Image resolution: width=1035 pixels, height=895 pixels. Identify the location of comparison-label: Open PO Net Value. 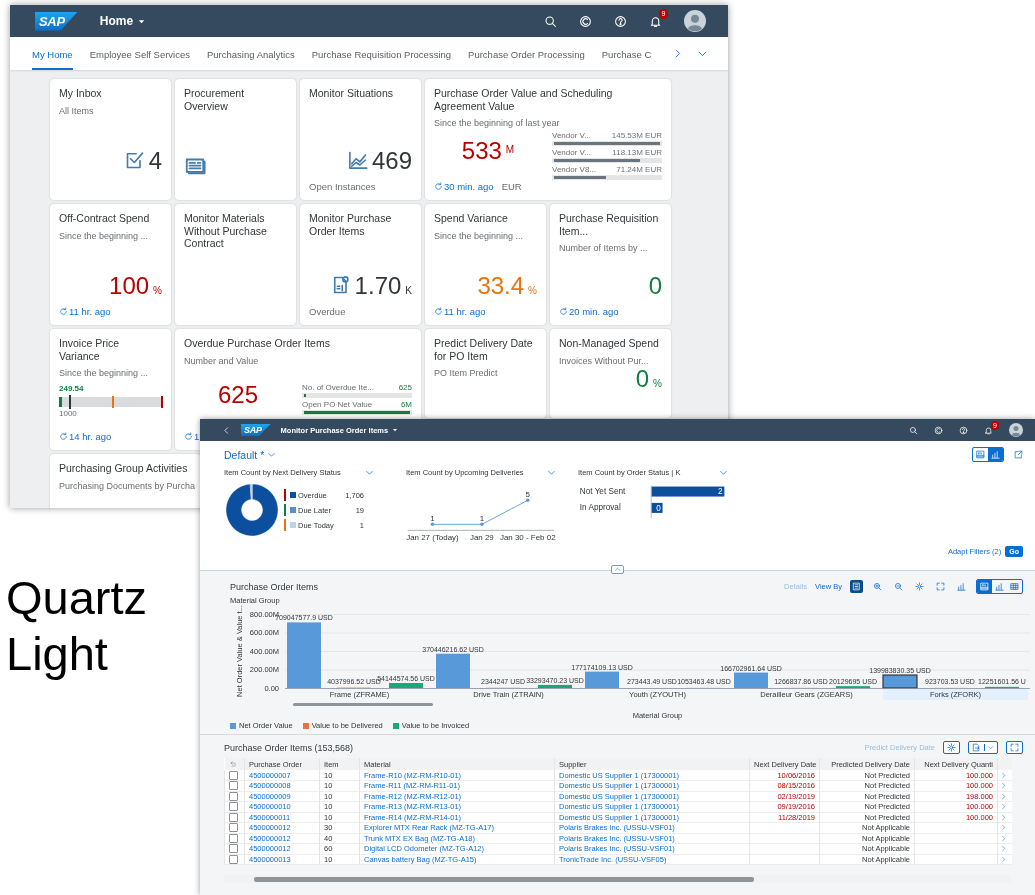
(337, 405).